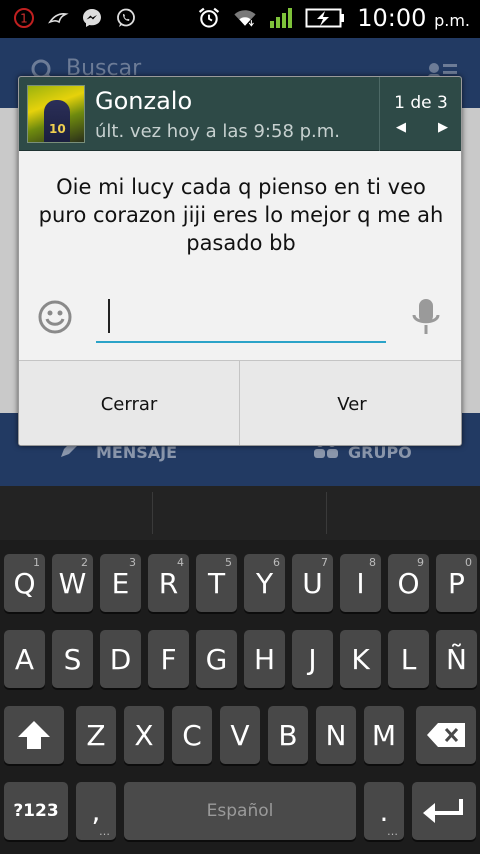  I want to click on key-o: O9, so click(408, 583).